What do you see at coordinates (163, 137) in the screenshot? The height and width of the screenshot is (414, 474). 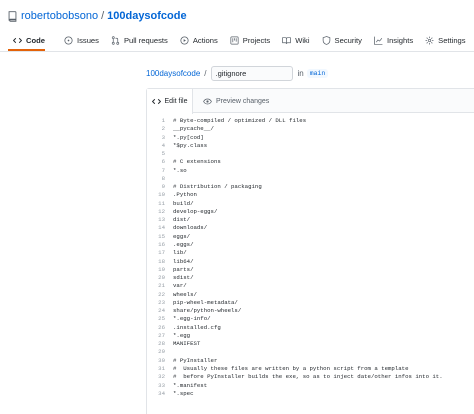 I see `line-number: 3` at bounding box center [163, 137].